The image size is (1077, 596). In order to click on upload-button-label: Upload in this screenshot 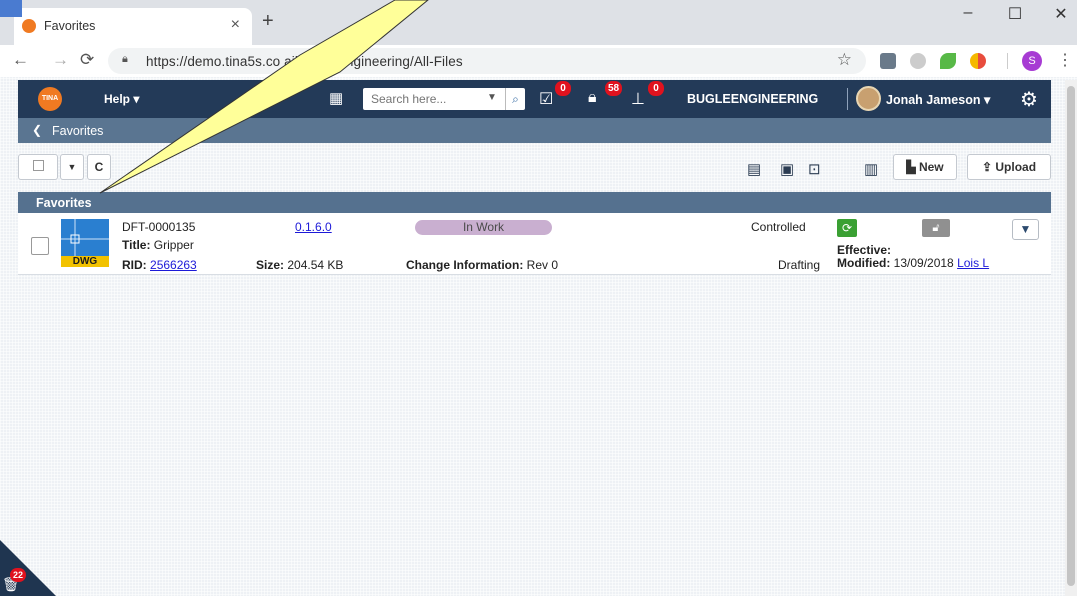, I will do `click(1016, 167)`.